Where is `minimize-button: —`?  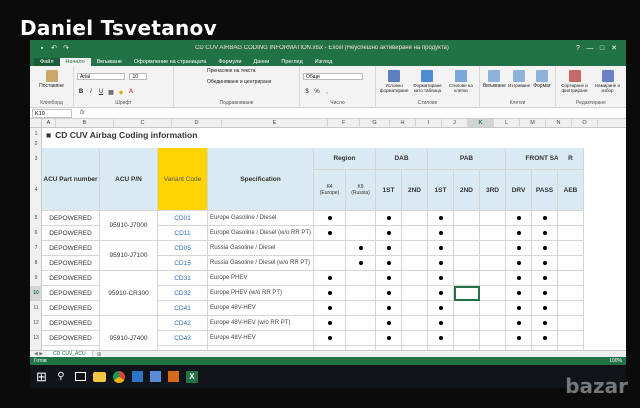
minimize-button: — is located at coordinates (590, 48).